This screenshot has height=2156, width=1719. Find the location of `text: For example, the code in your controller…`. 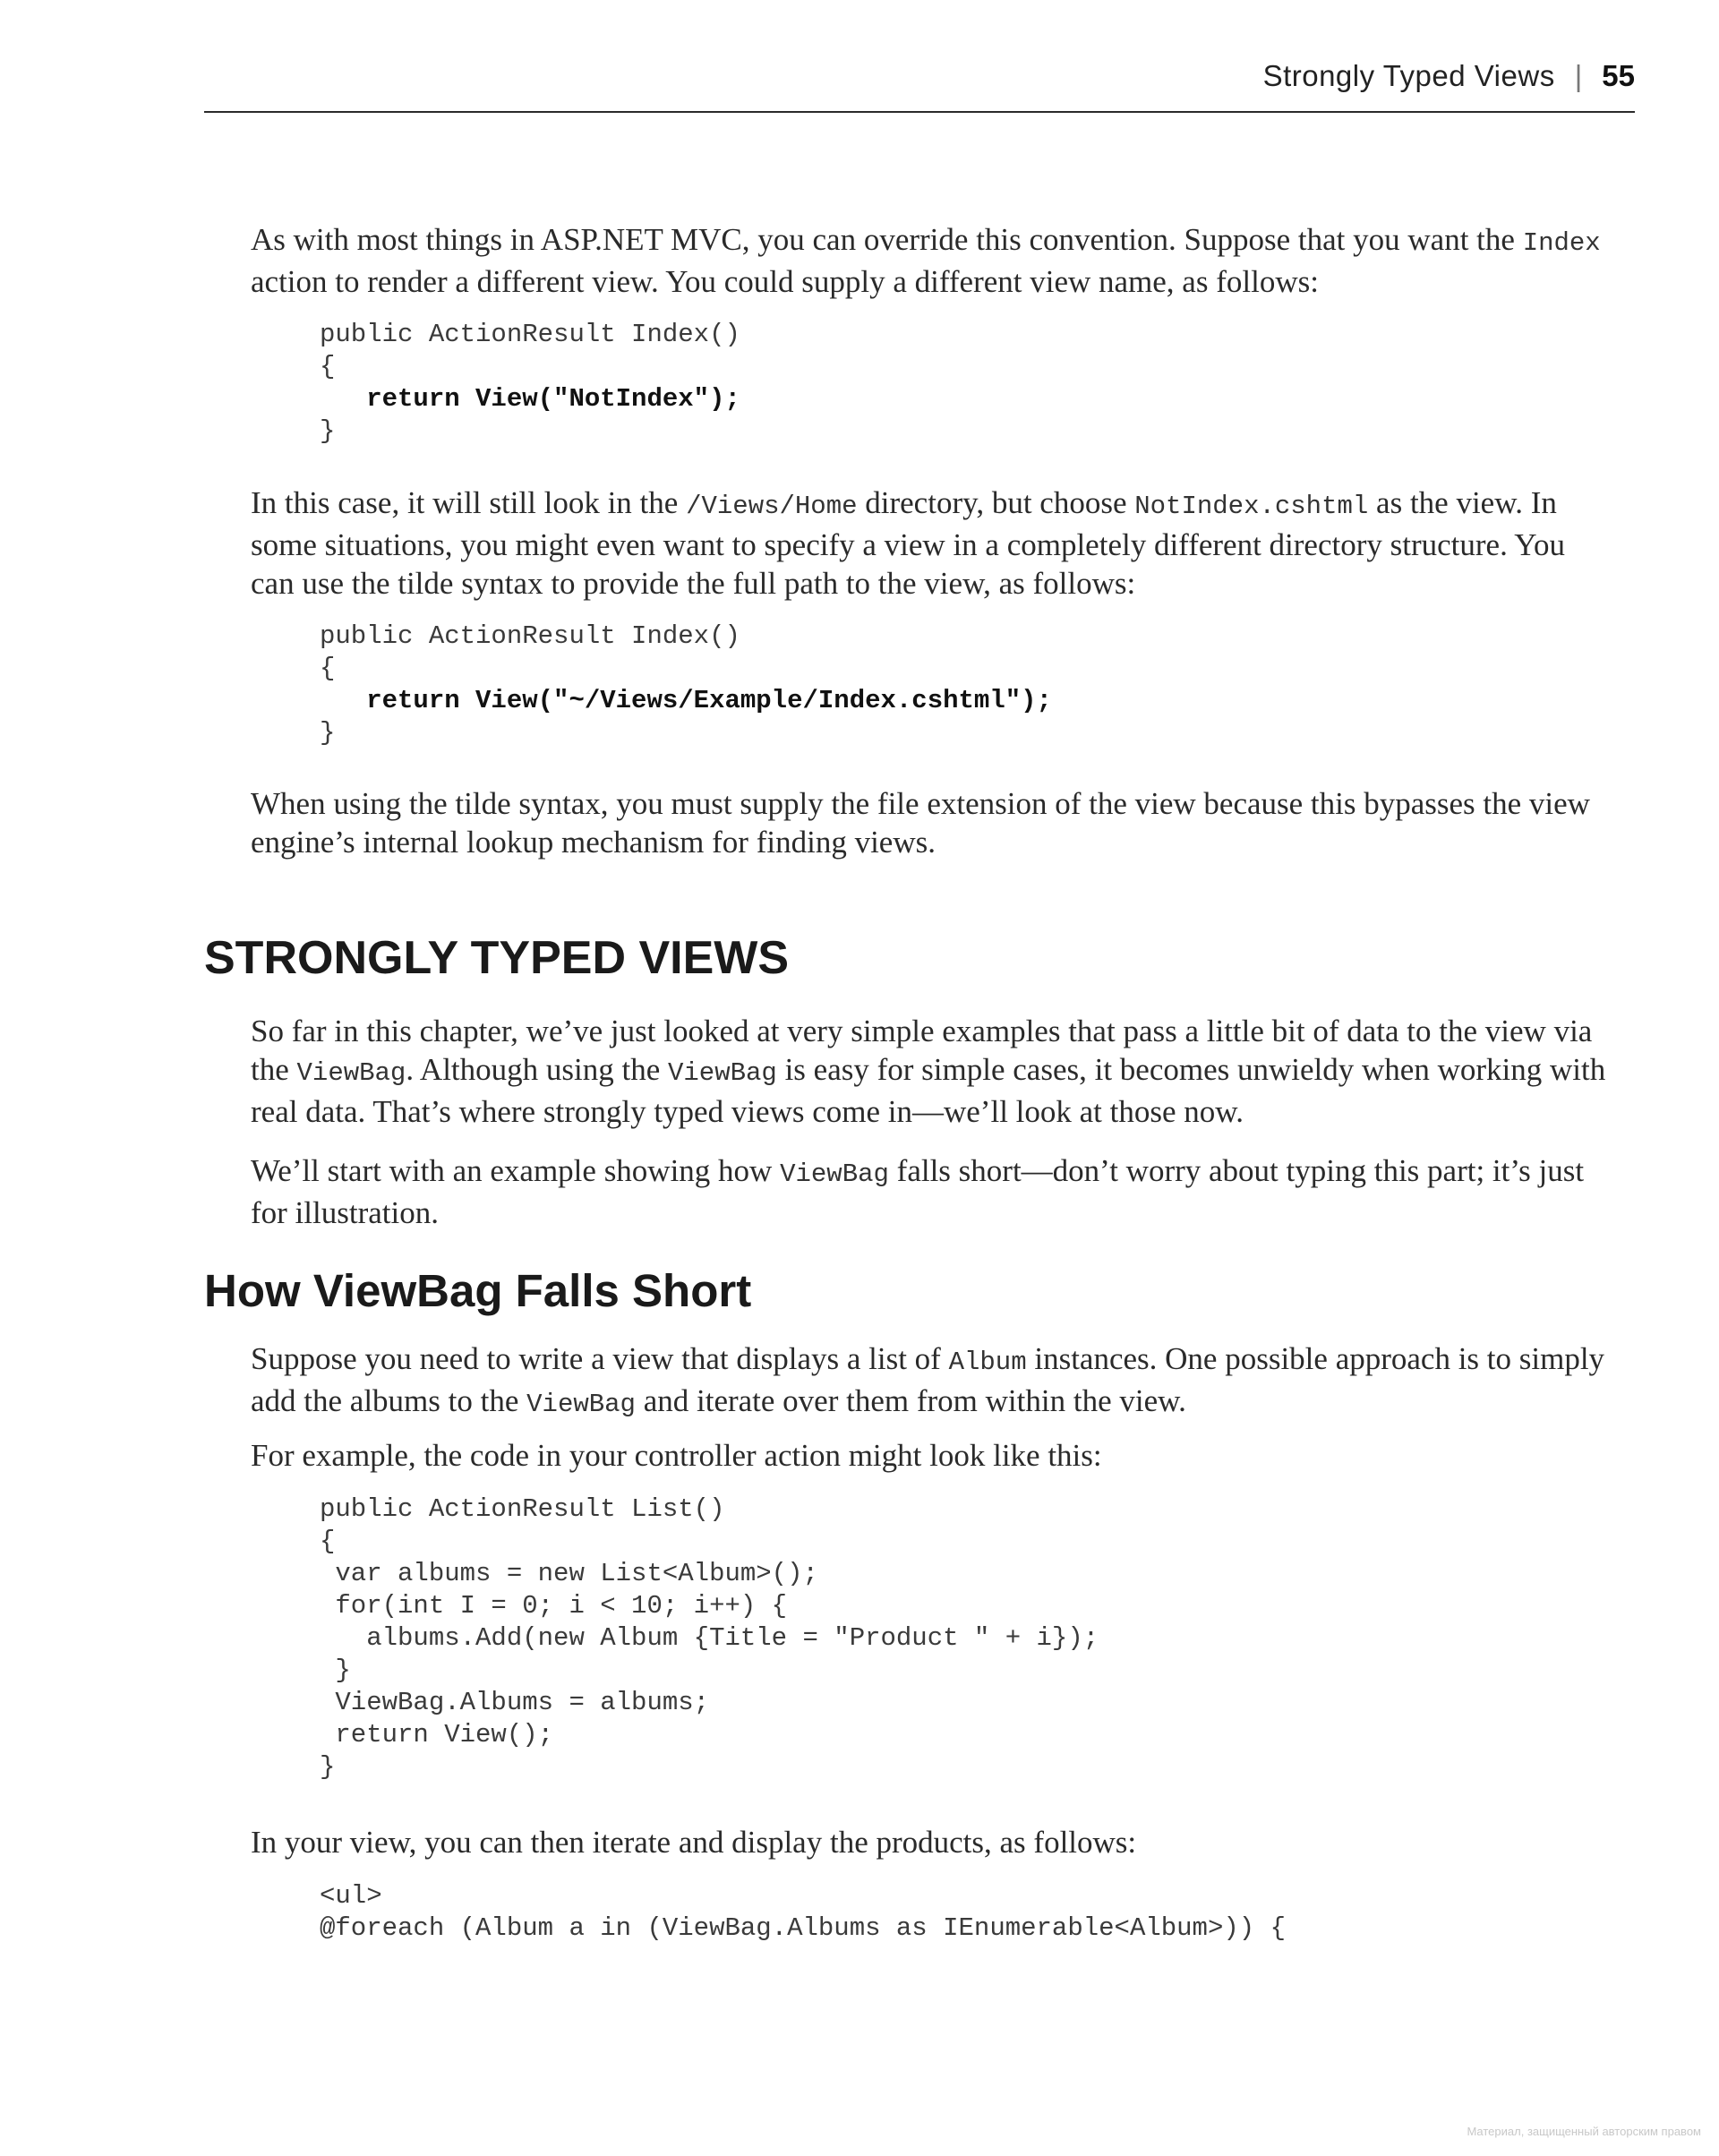

text: For example, the code in your controller… is located at coordinates (676, 1455).